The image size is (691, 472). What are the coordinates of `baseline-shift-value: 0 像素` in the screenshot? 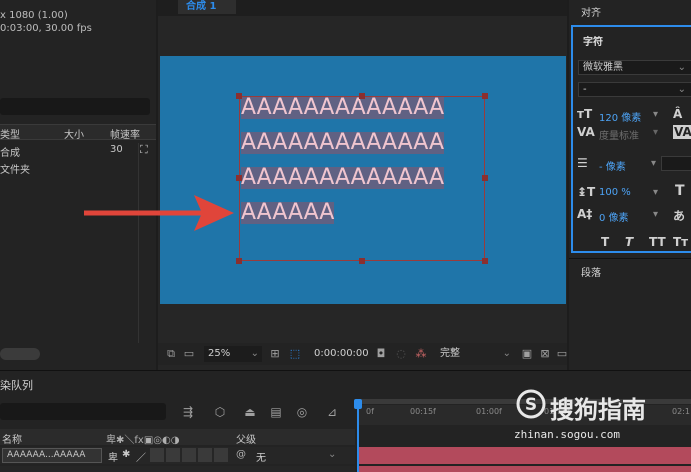 It's located at (614, 216).